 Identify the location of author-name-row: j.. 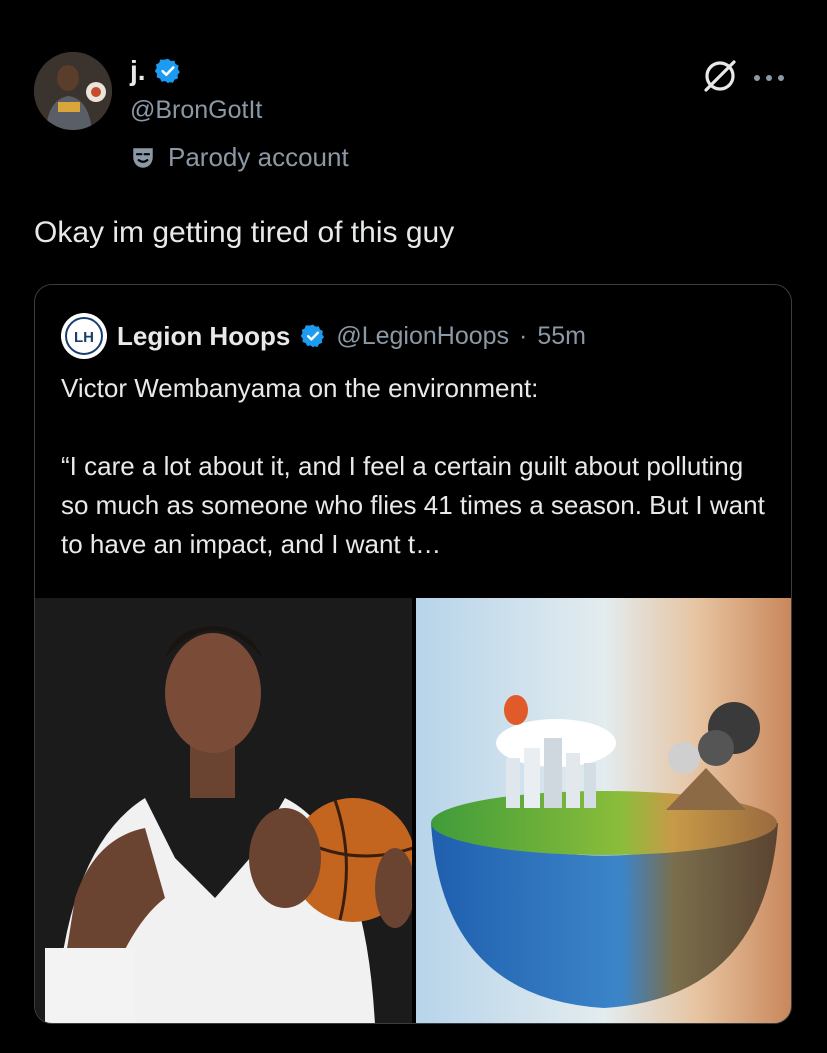
(156, 71).